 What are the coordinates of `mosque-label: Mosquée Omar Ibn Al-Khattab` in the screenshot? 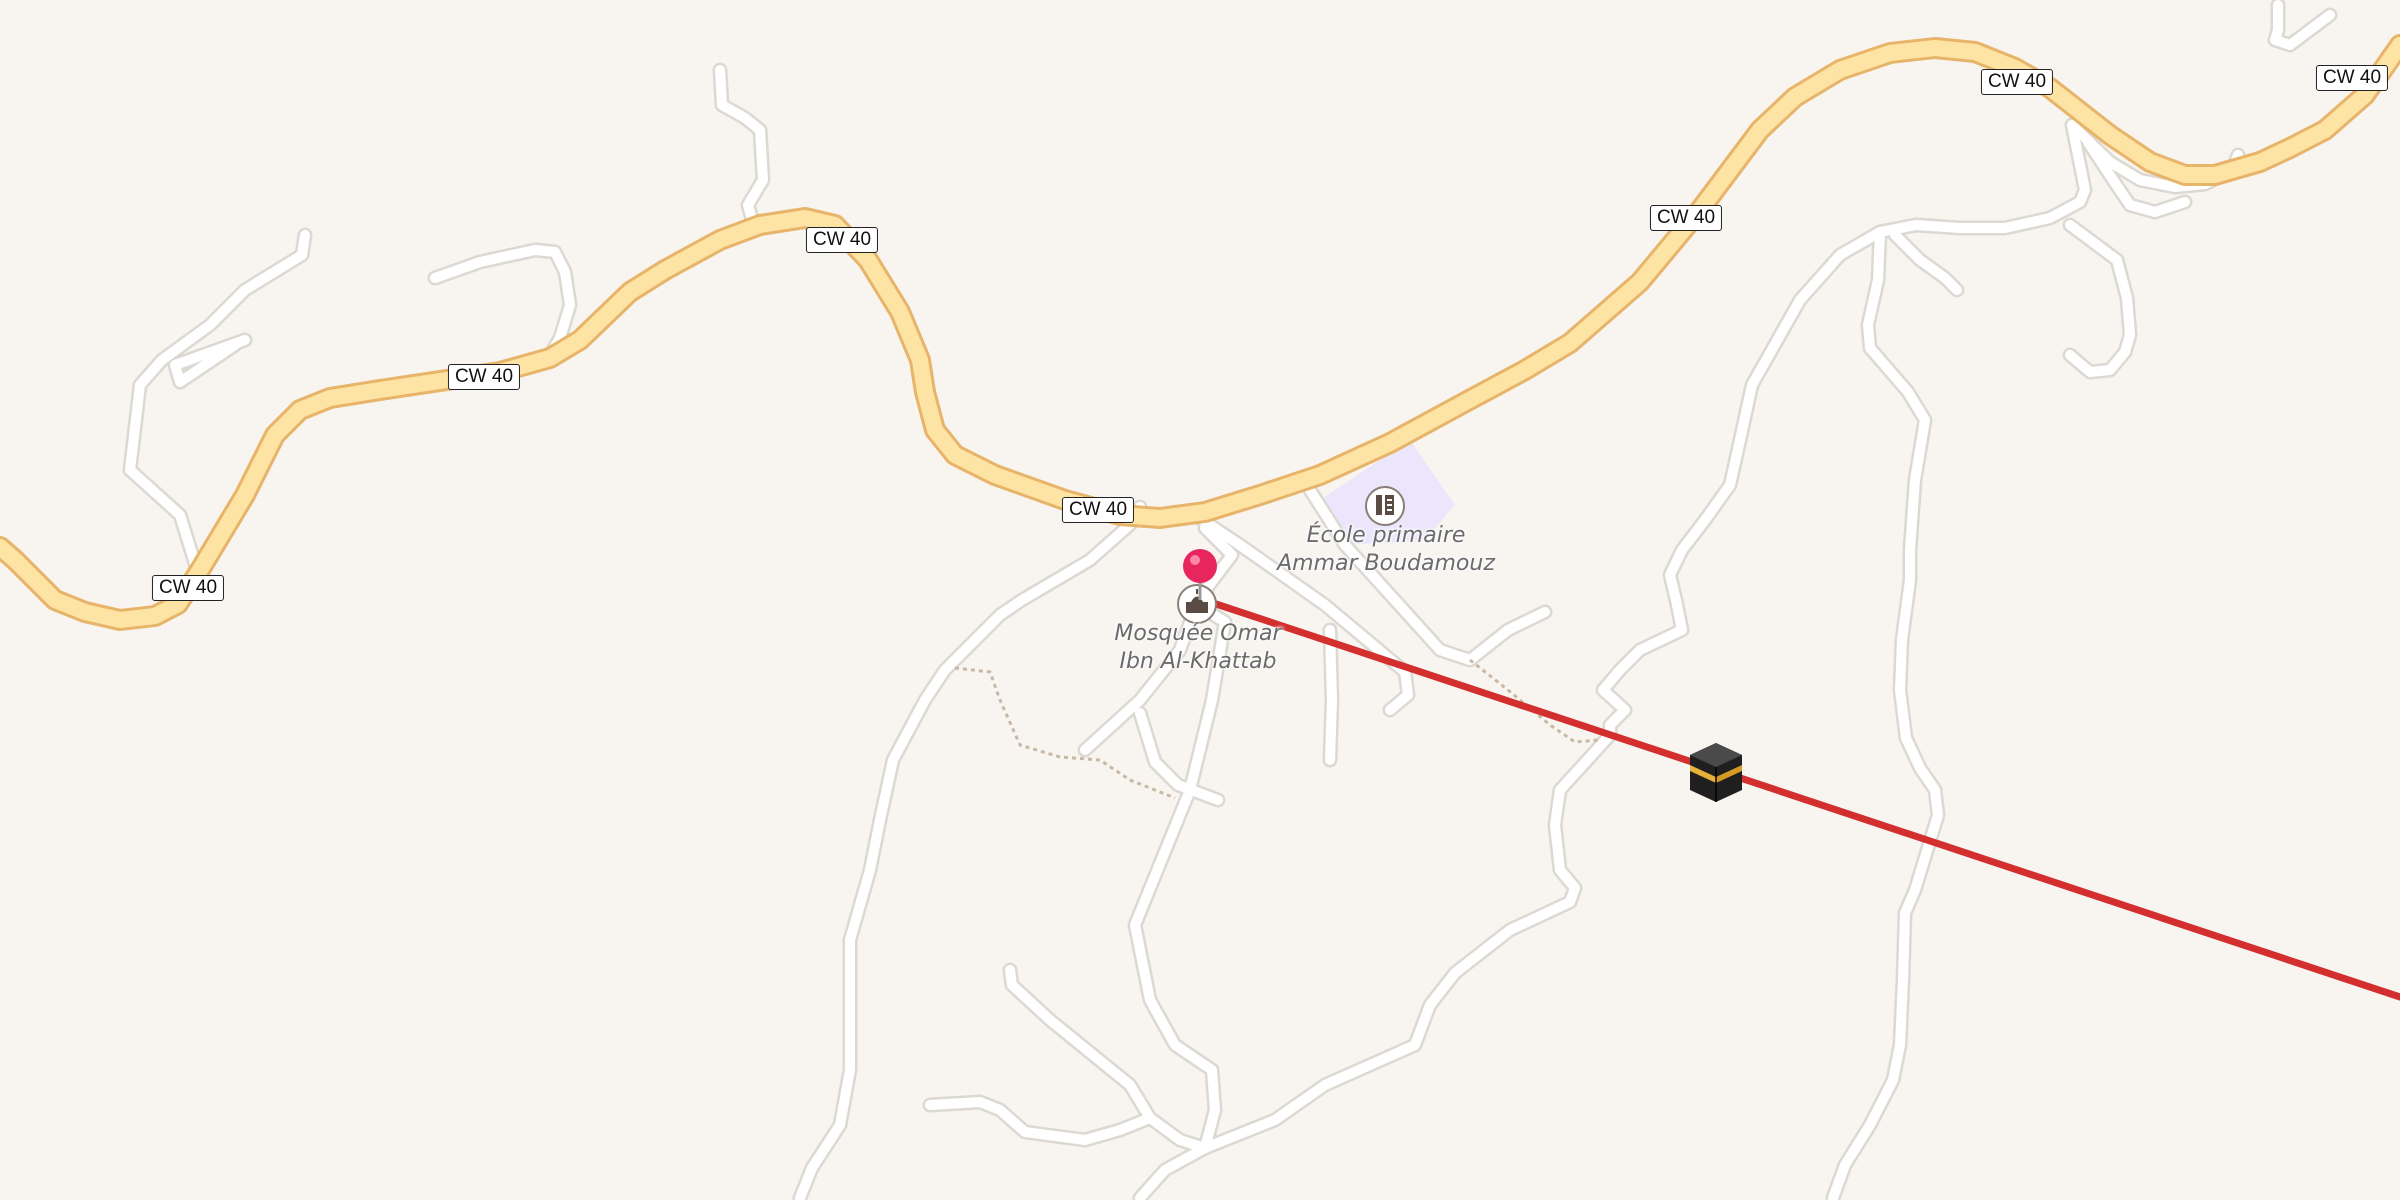 It's located at (1197, 648).